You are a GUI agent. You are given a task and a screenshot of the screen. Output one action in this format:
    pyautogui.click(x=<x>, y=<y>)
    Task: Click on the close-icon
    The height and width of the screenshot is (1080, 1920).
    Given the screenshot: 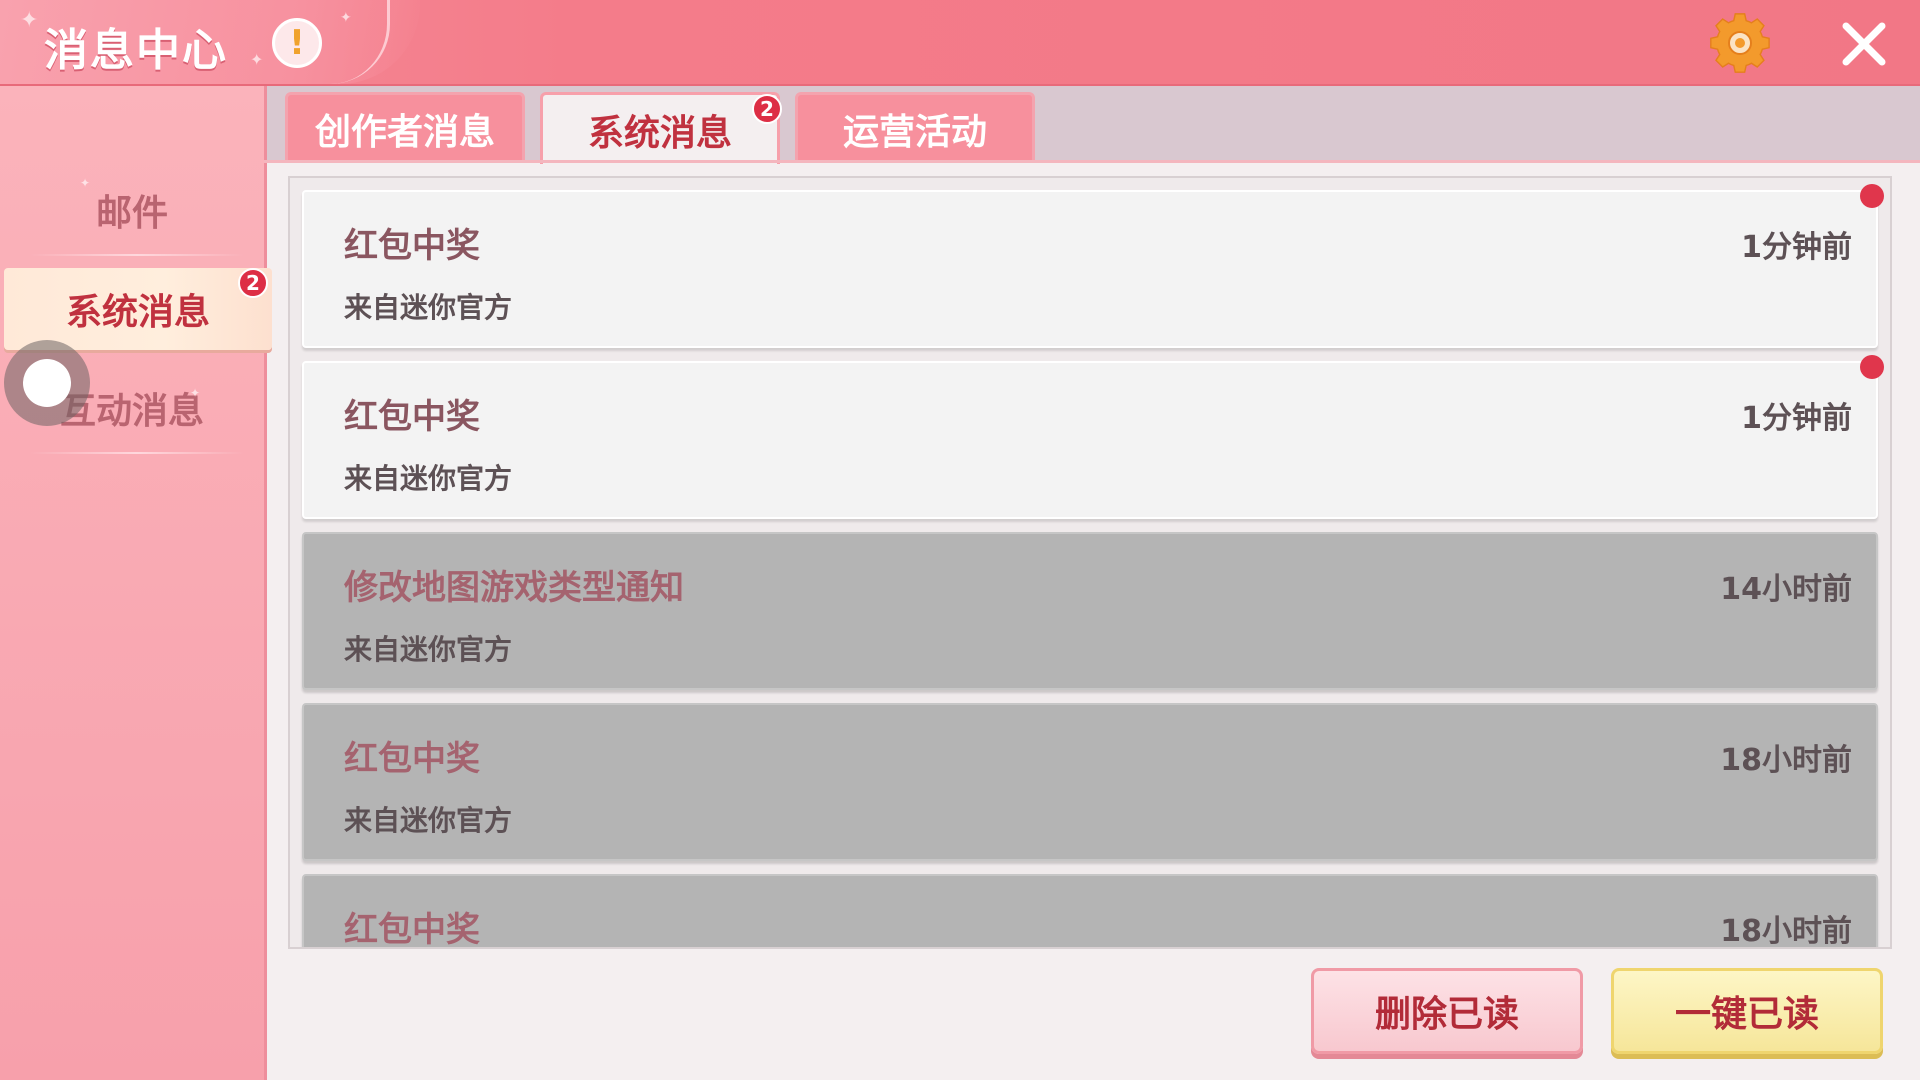 What is the action you would take?
    pyautogui.click(x=1864, y=44)
    